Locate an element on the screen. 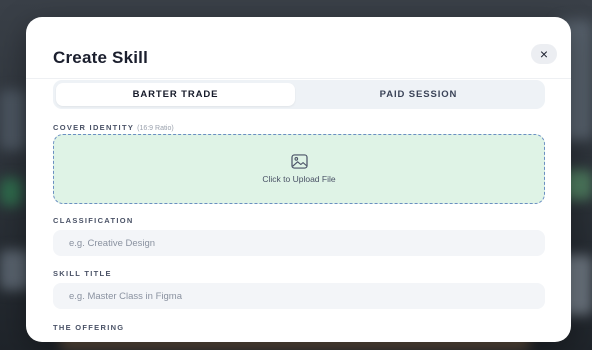  tab-barter-trade: BARTER TRADE is located at coordinates (175, 94).